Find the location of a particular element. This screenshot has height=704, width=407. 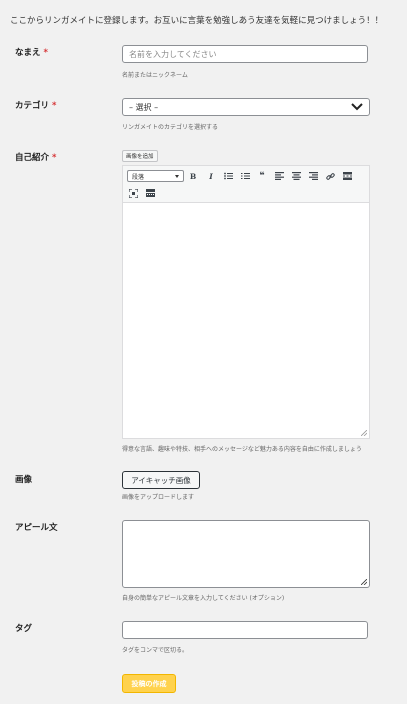

bullet-list-icon is located at coordinates (228, 176).